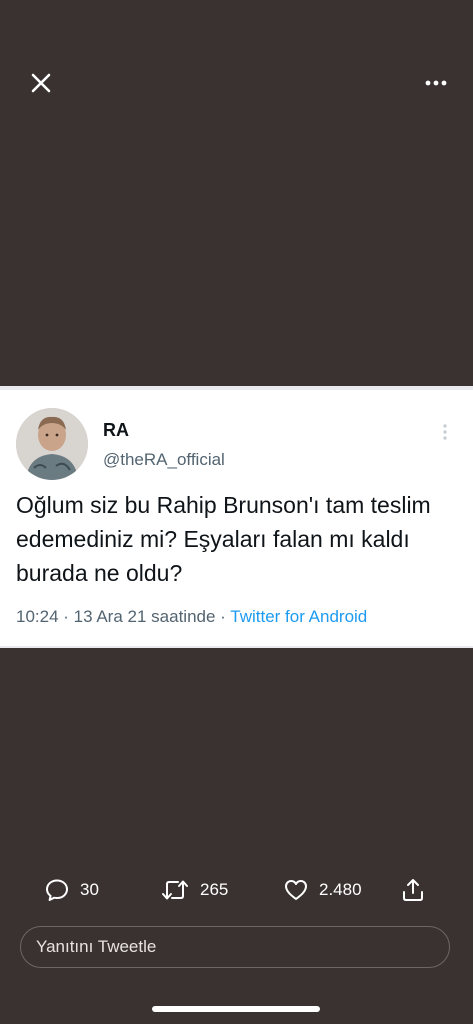 Image resolution: width=473 pixels, height=1024 pixels. Describe the element at coordinates (236, 890) in the screenshot. I see `action-bar: 30 265 2.480` at that location.